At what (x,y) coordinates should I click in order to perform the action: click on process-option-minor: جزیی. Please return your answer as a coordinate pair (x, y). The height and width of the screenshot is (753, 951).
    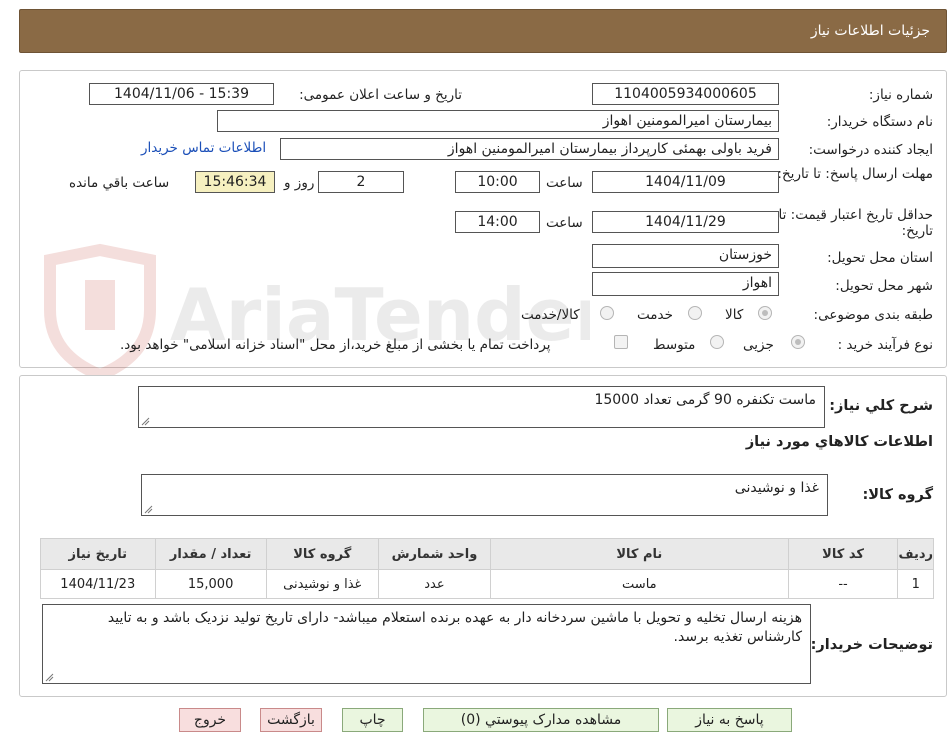
    Looking at the image, I should click on (758, 345).